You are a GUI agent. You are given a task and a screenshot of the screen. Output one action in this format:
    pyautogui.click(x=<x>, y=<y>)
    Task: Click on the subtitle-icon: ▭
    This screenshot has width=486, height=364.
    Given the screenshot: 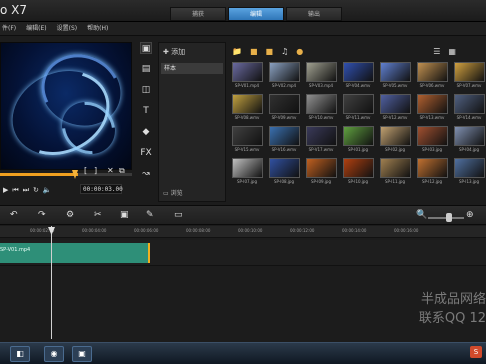 What is the action you would take?
    pyautogui.click(x=178, y=215)
    